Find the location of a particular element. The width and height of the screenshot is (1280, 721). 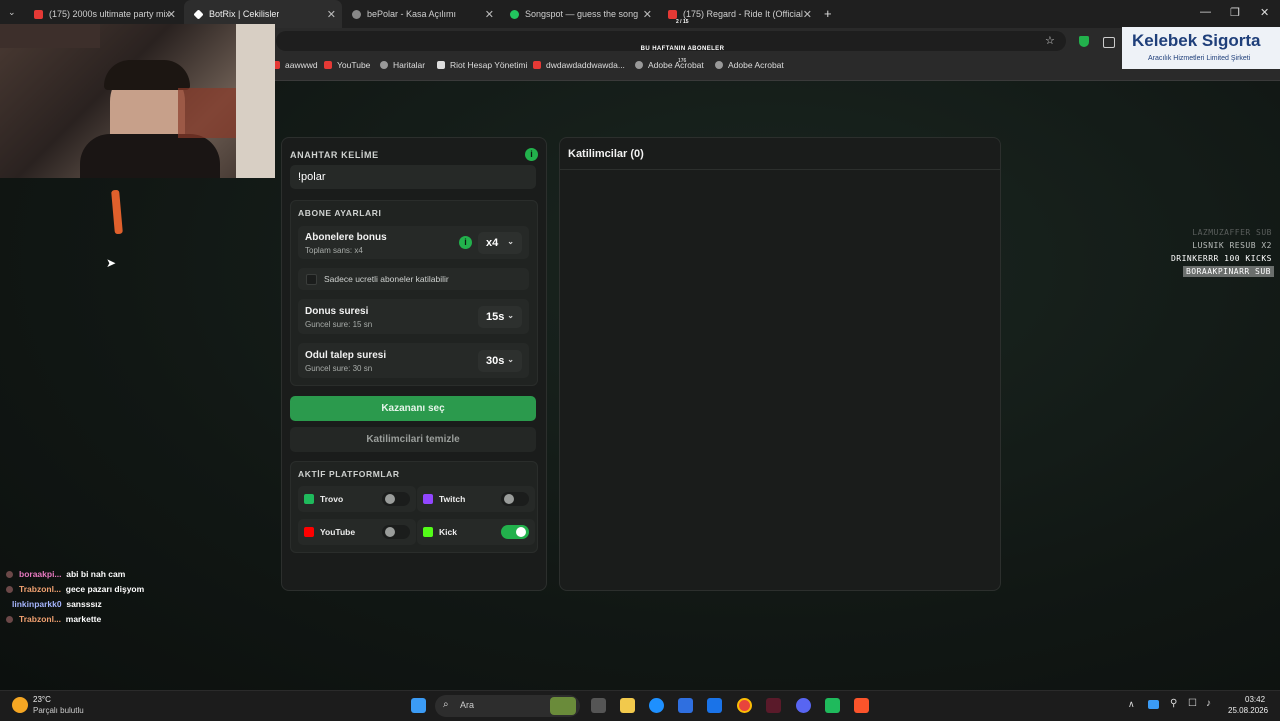

small-count: 176 is located at coordinates (682, 61).